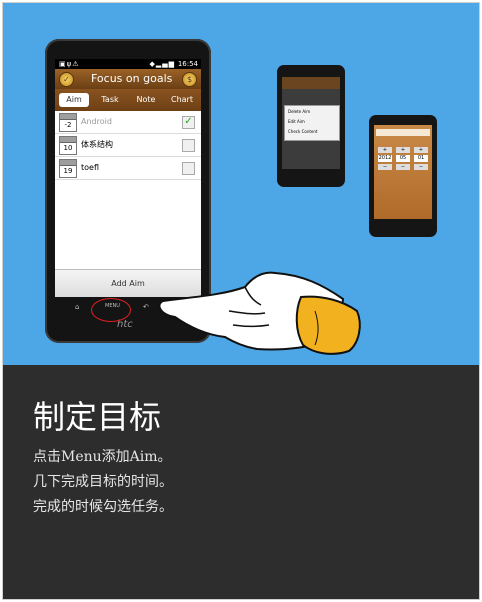 This screenshot has height=602, width=482. I want to click on tab-aim: Aim, so click(74, 100).